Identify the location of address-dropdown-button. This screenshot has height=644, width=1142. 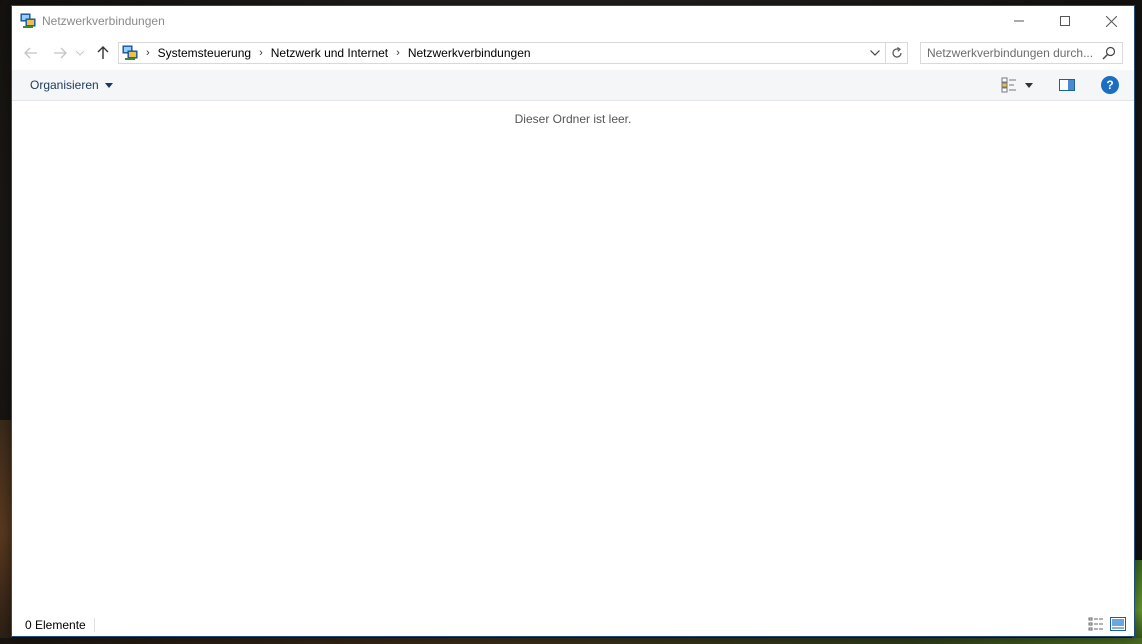
(875, 53).